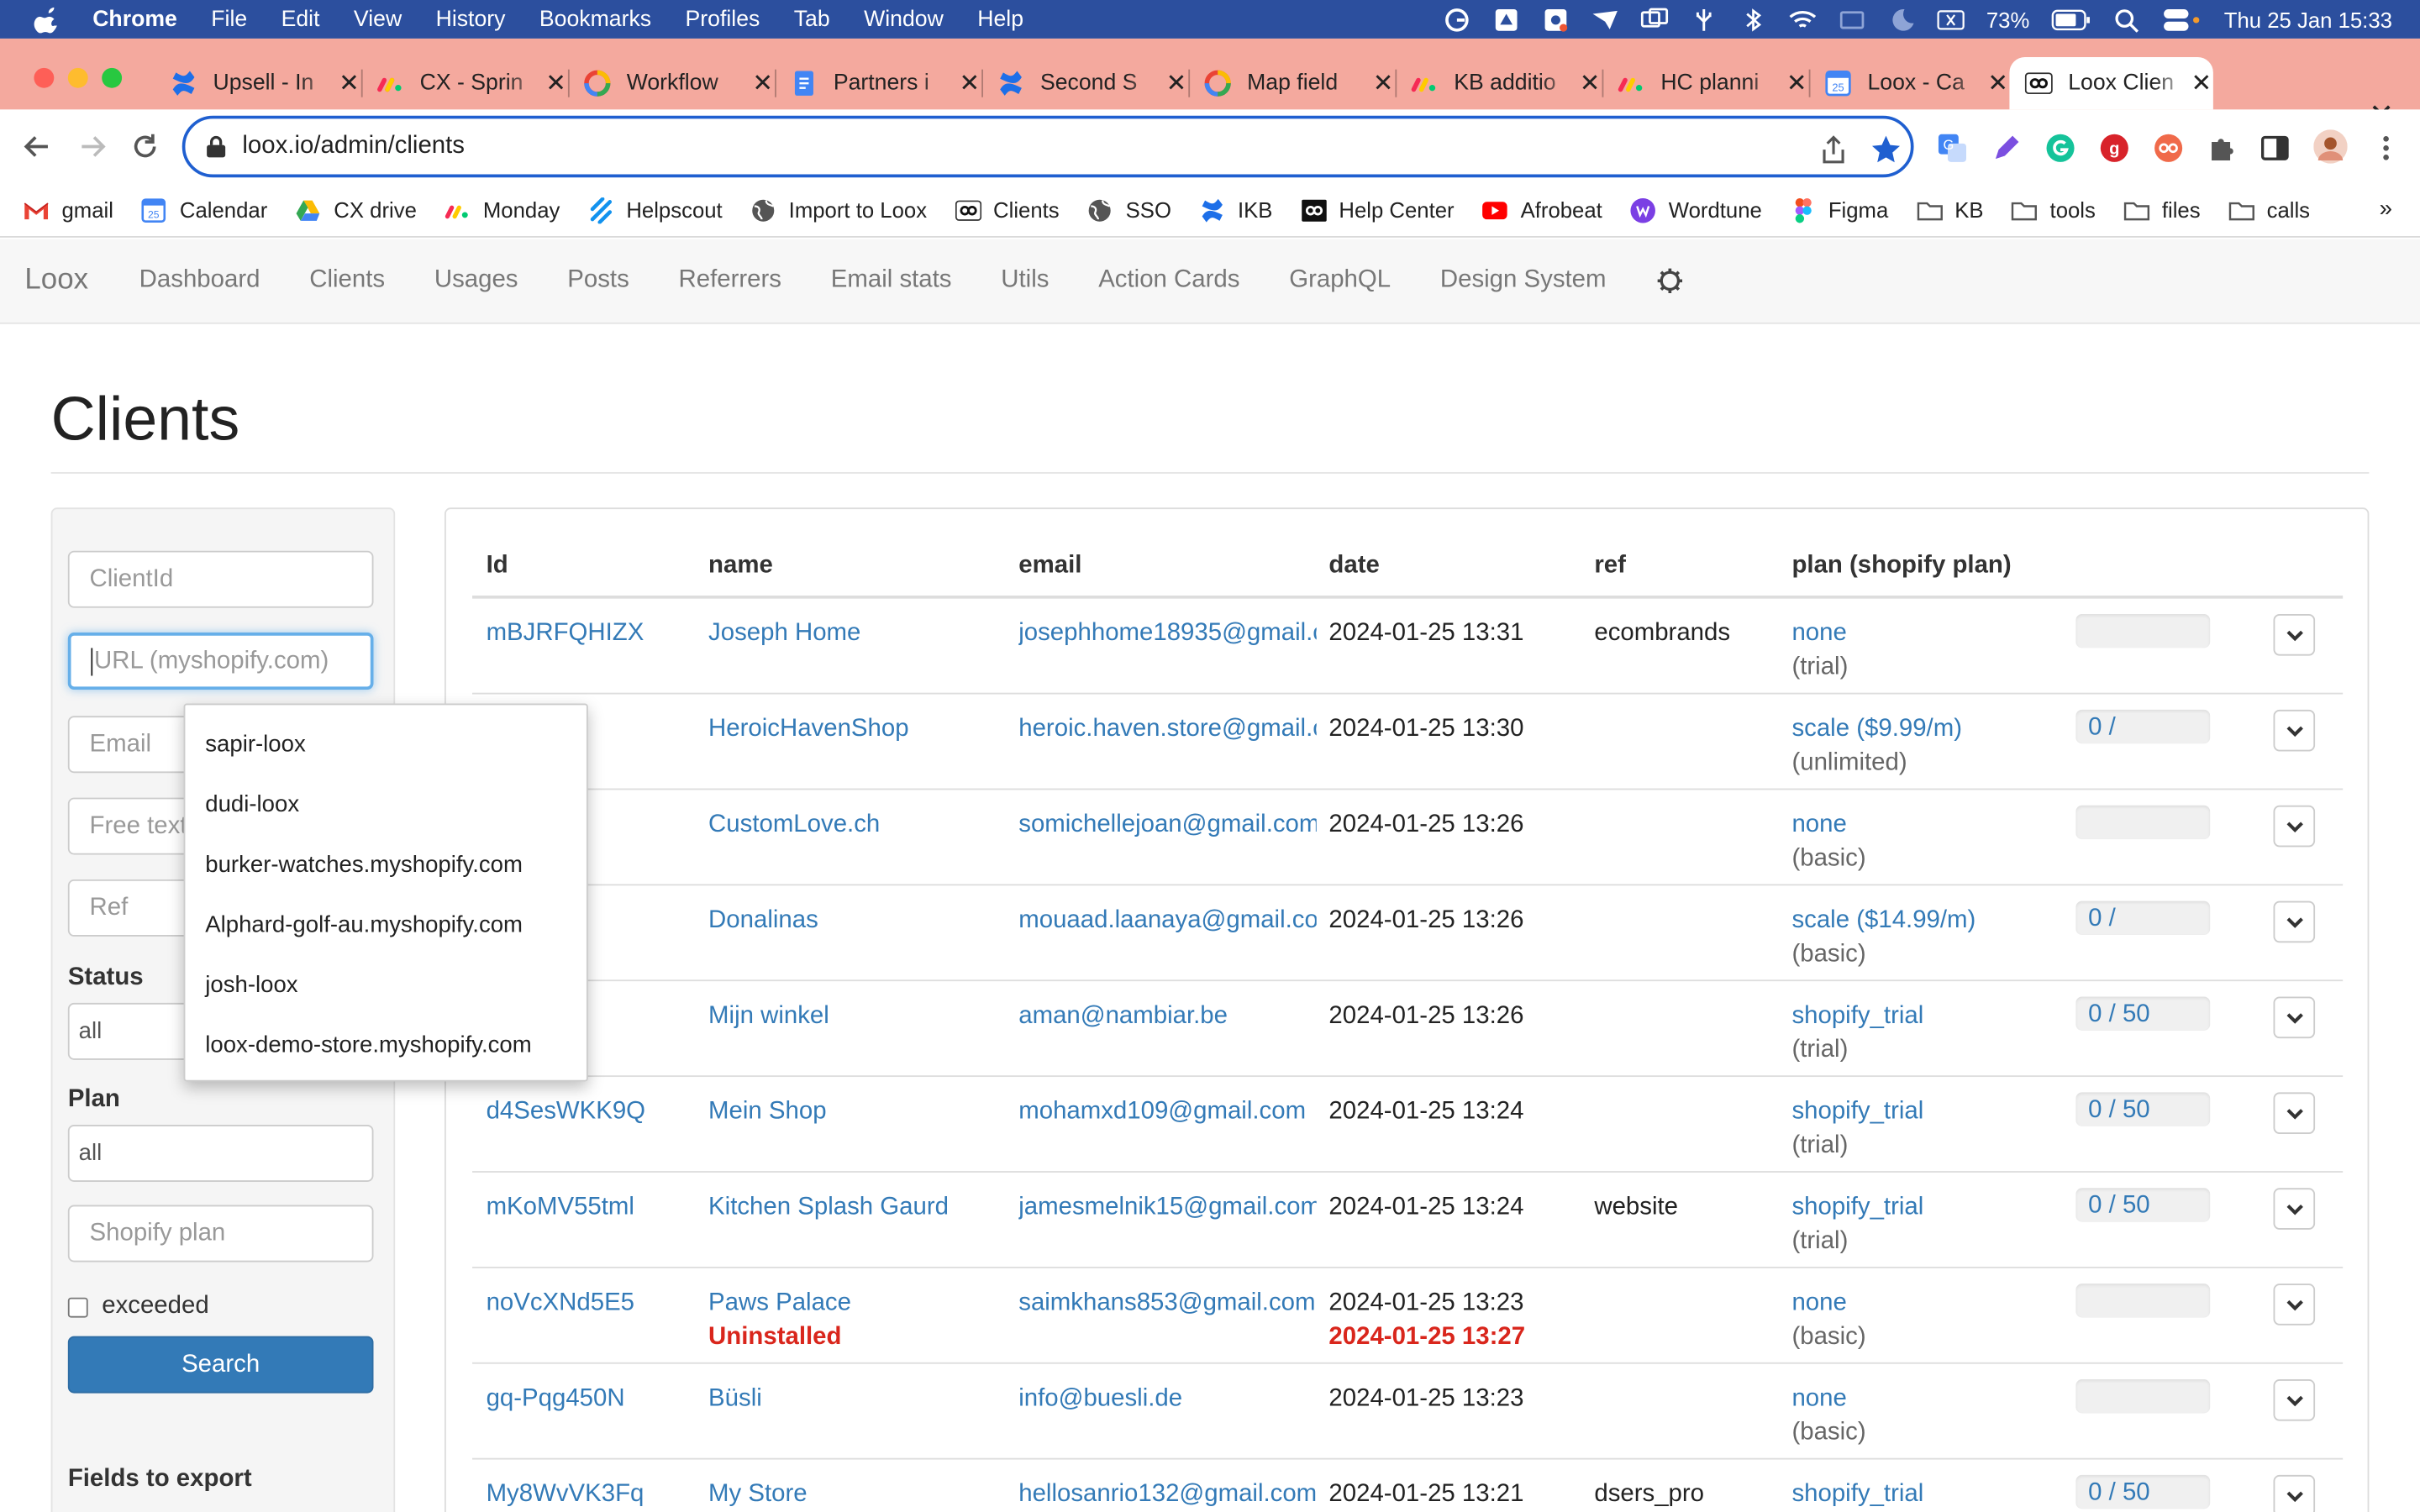 Image resolution: width=2420 pixels, height=1512 pixels. Describe the element at coordinates (2330, 146) in the screenshot. I see `profile-avatar` at that location.